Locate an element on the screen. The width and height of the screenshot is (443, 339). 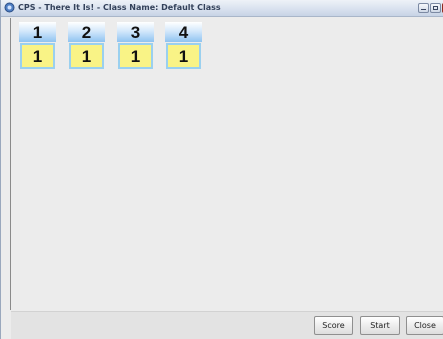
question-tile-1: 1 1 is located at coordinates (37, 46).